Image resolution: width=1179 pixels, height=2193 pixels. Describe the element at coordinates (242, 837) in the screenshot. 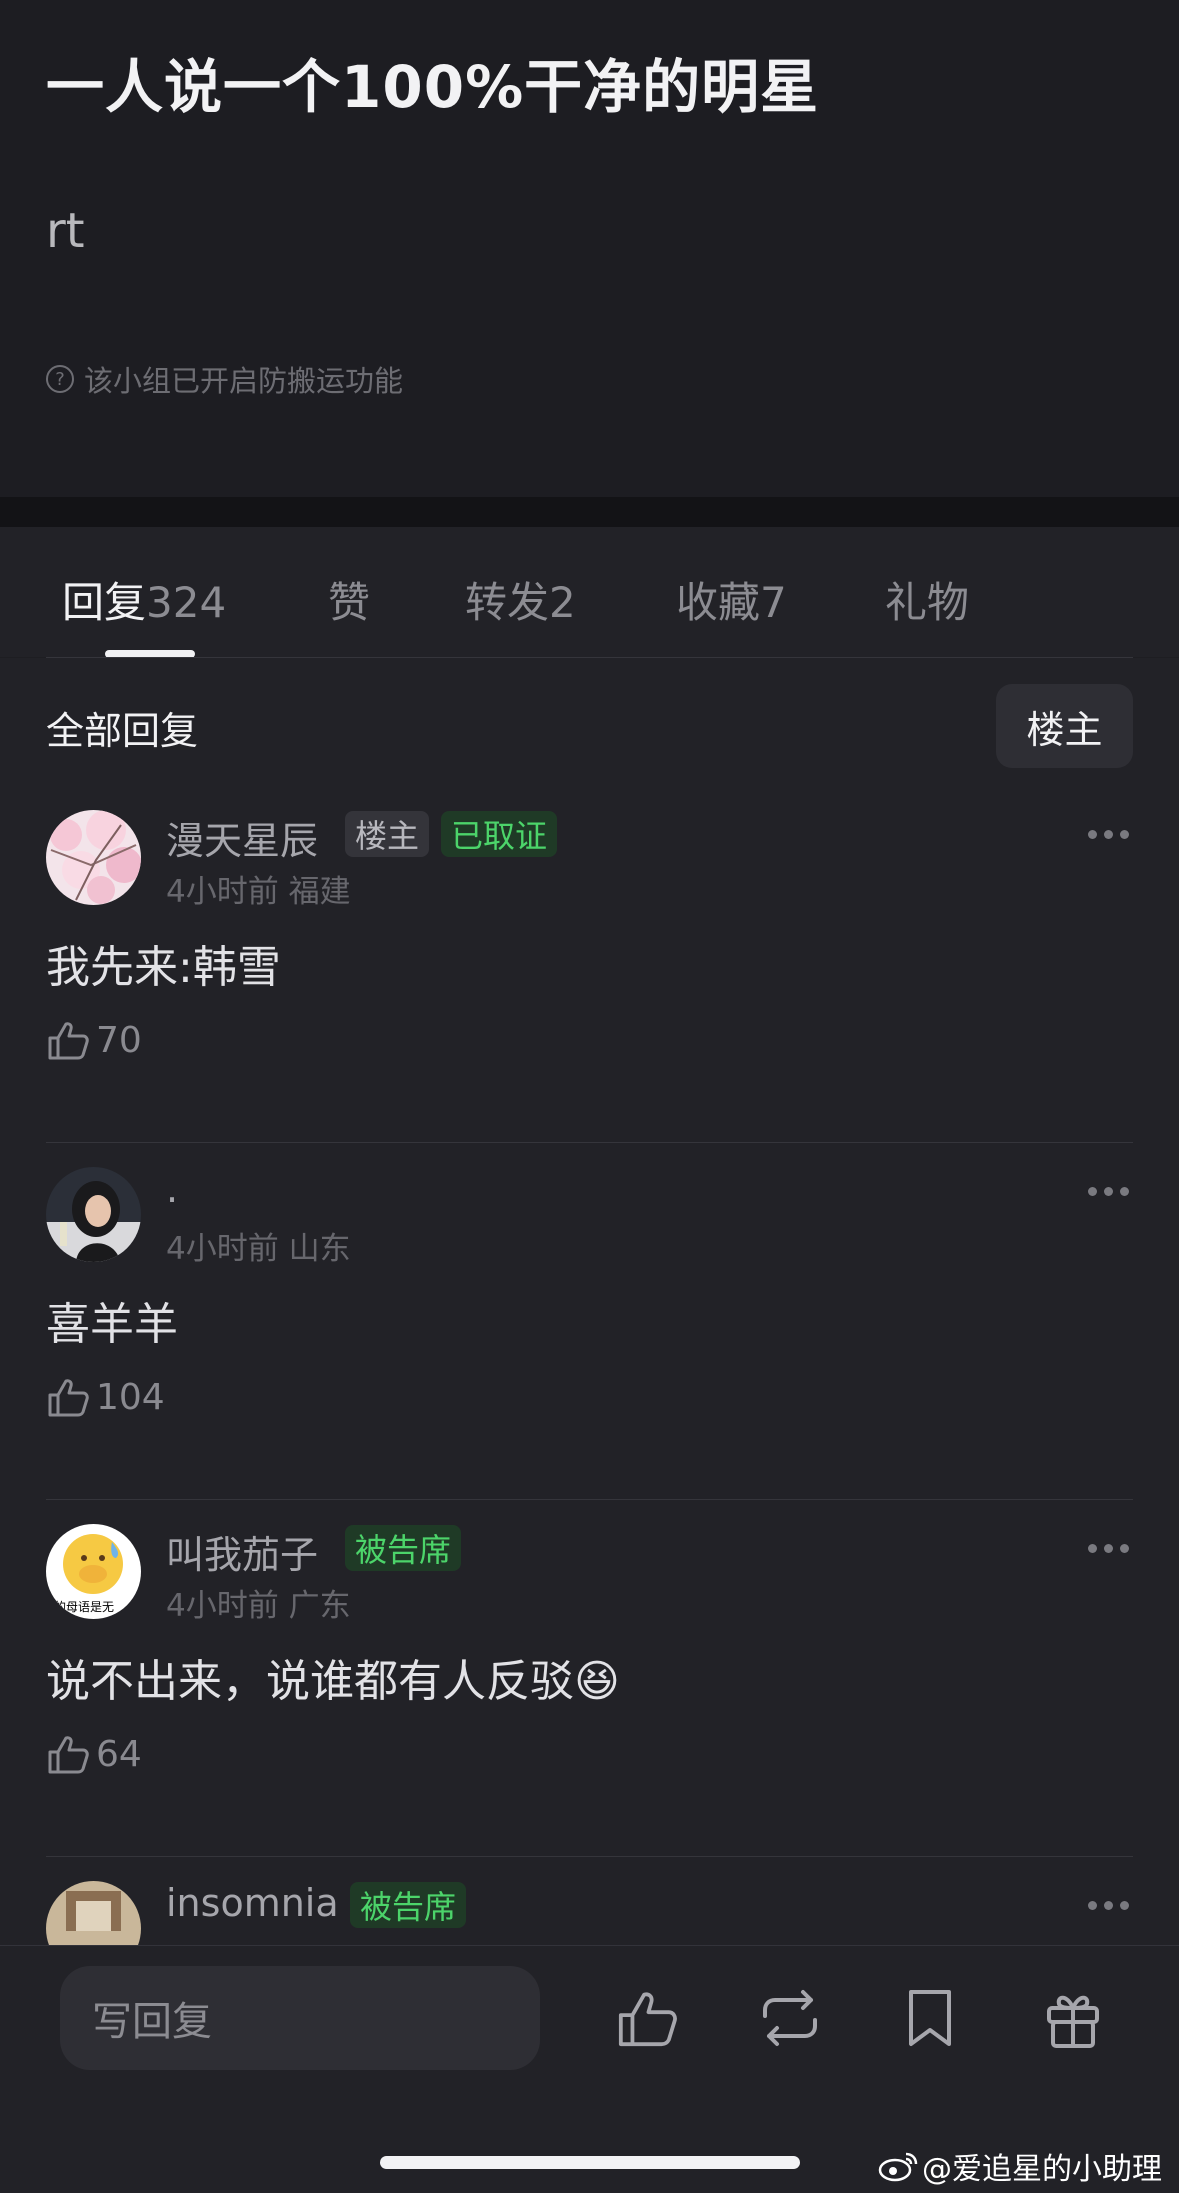

I see `username: 漫天星辰` at that location.